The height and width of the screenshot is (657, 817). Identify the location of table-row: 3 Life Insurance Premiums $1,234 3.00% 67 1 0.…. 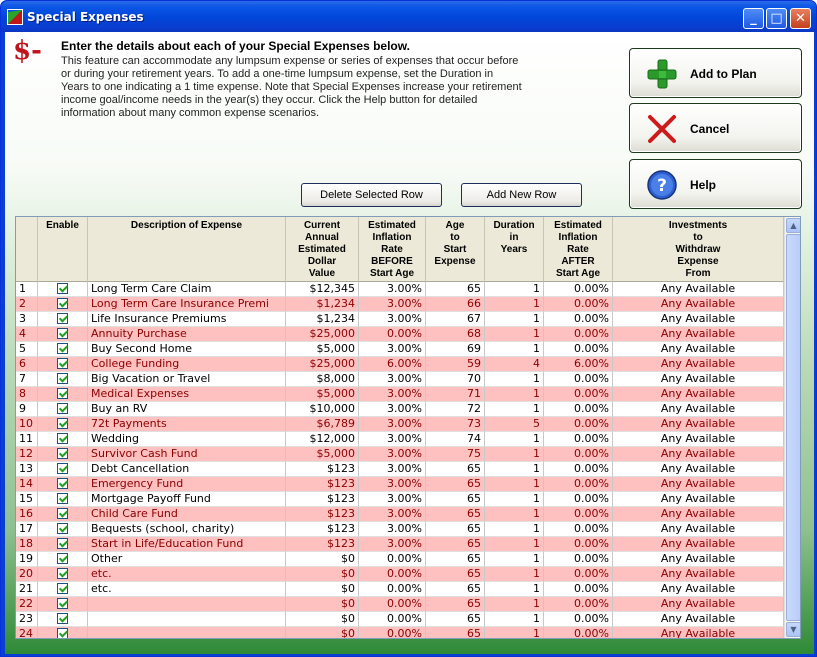
(400, 319).